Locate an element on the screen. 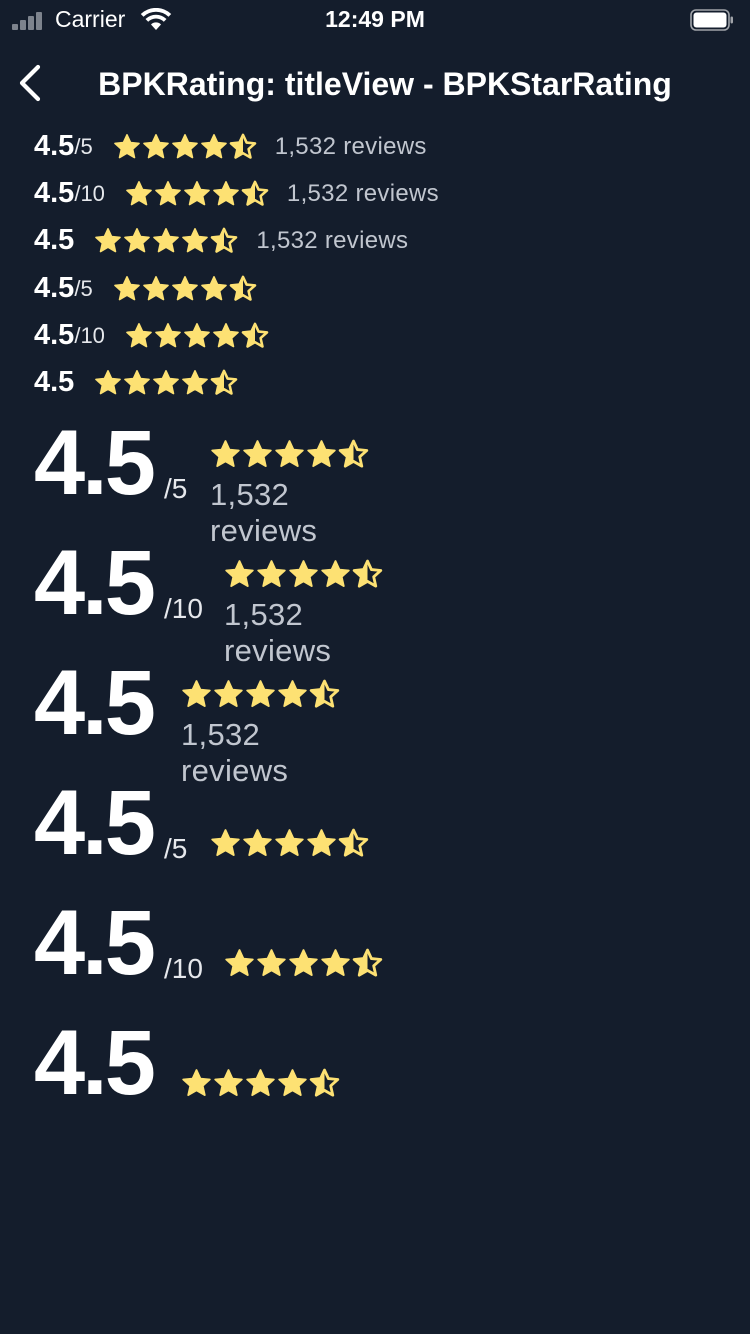 The width and height of the screenshot is (750, 1334). star-rating-row: 4.5 is located at coordinates (136, 382).